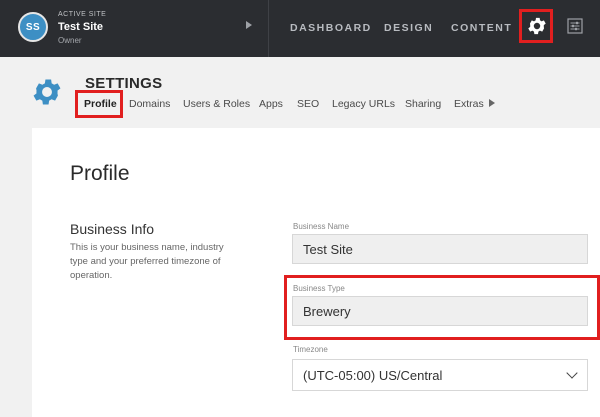 The height and width of the screenshot is (417, 600). What do you see at coordinates (112, 229) in the screenshot?
I see `section-title: Business Info` at bounding box center [112, 229].